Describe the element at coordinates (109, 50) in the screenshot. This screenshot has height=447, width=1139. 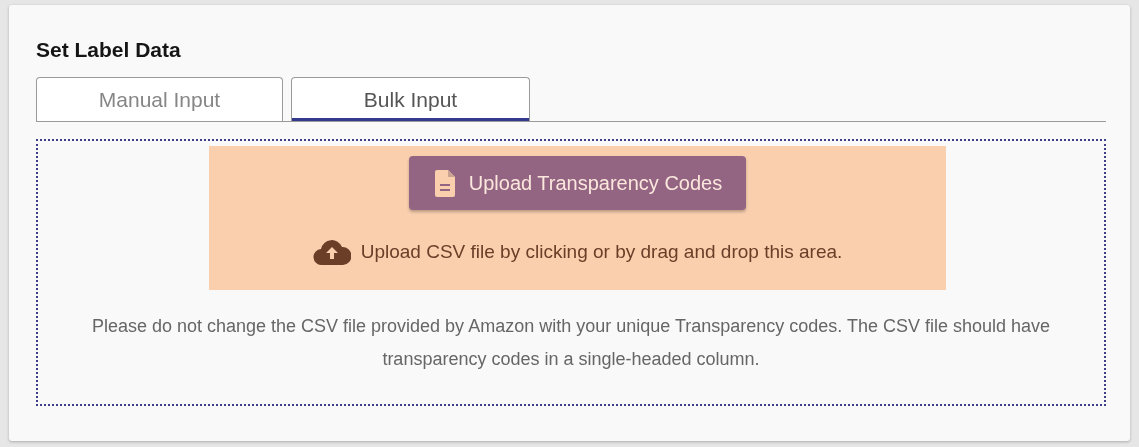
I see `card-title: Set Label Data` at that location.